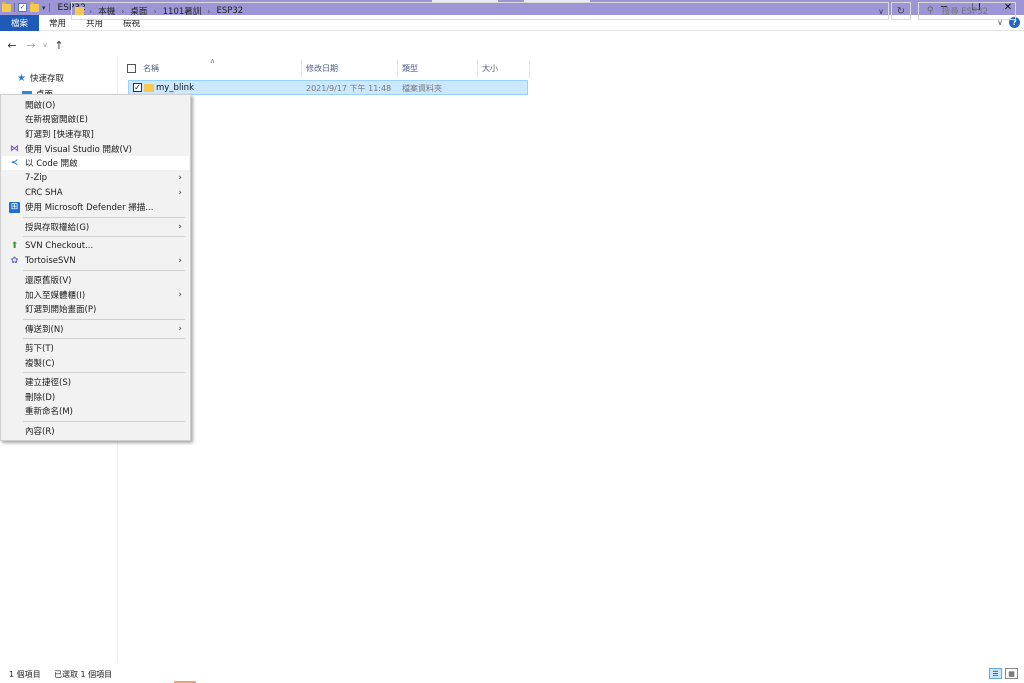  Describe the element at coordinates (57, 120) in the screenshot. I see `menu-item-label: 在新視窗開啟(E)` at that location.